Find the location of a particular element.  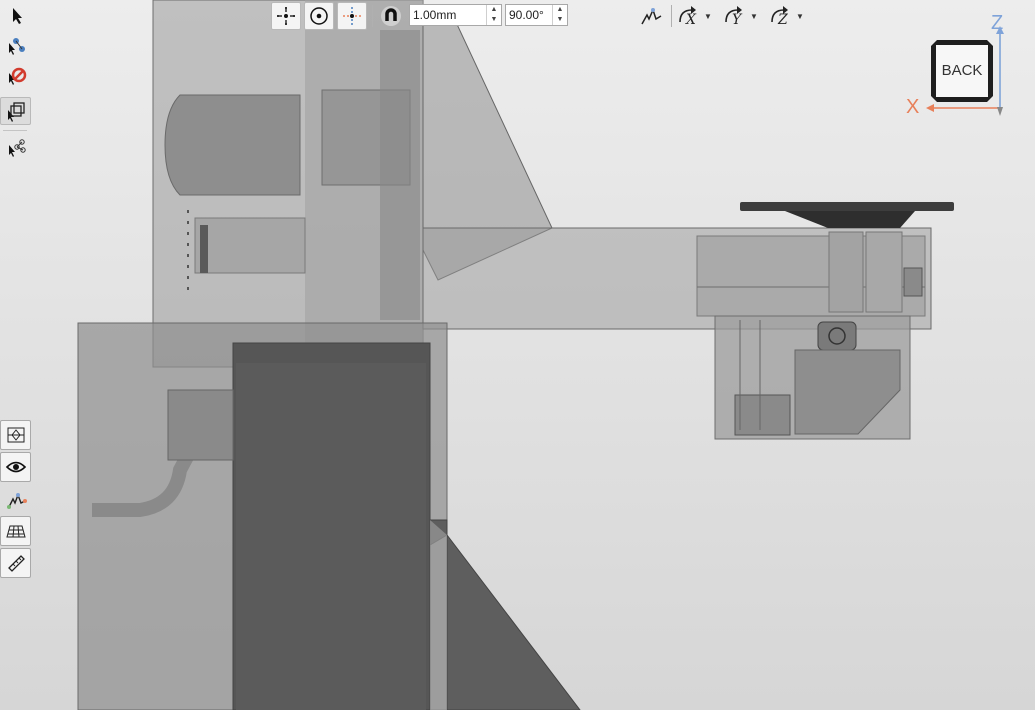

select-vertex-icon is located at coordinates (16, 46).